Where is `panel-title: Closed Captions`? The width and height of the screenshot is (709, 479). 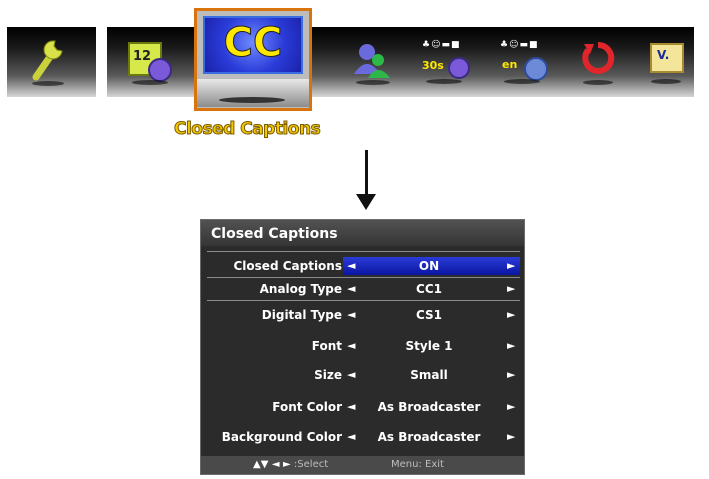 panel-title: Closed Captions is located at coordinates (362, 233).